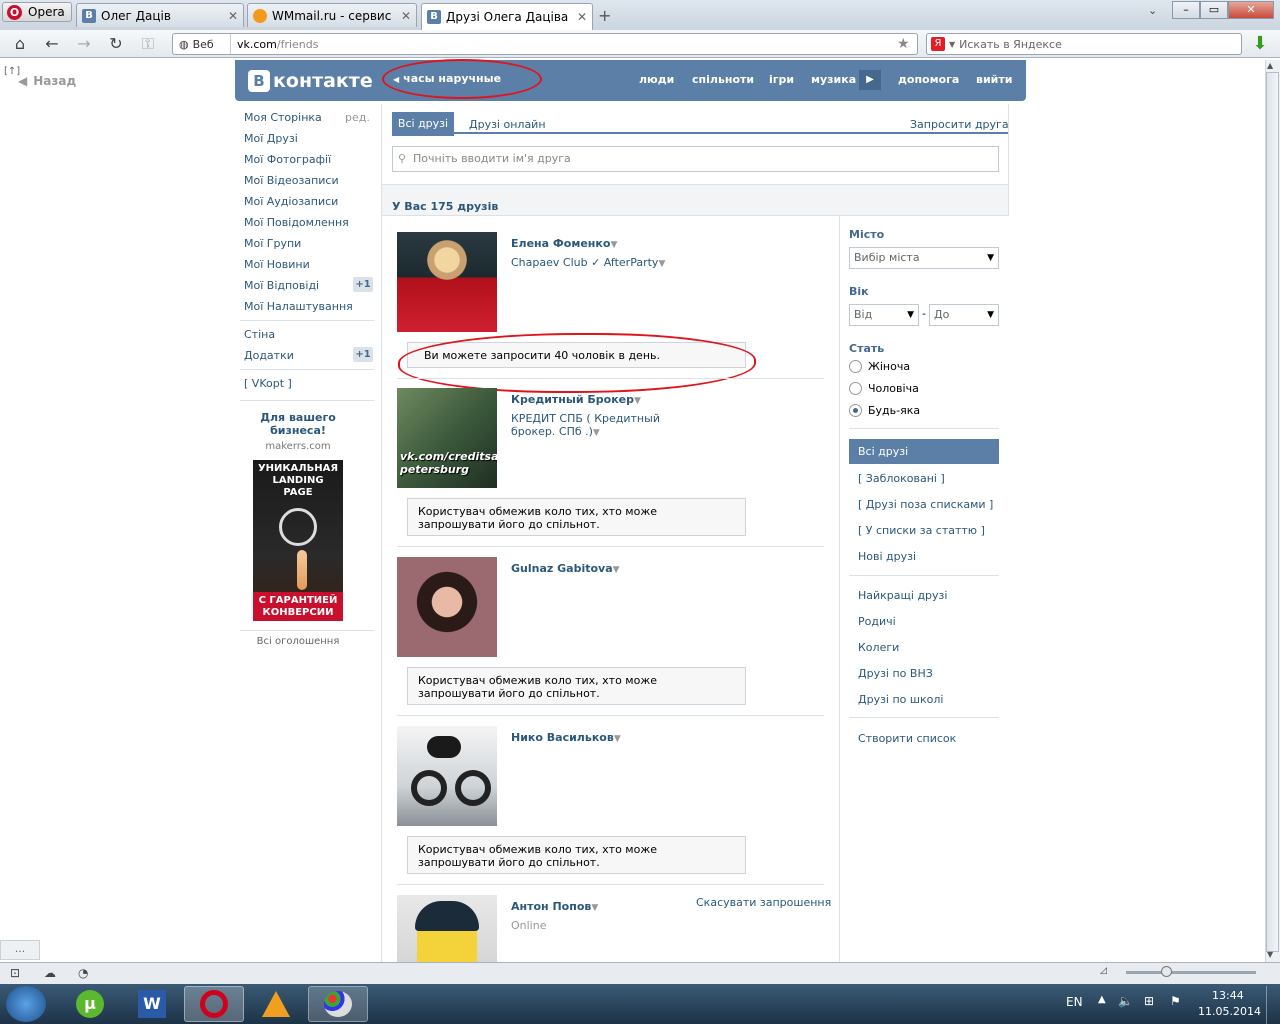  What do you see at coordinates (1260, 44) in the screenshot?
I see `download-arrow-icon: ⬇` at bounding box center [1260, 44].